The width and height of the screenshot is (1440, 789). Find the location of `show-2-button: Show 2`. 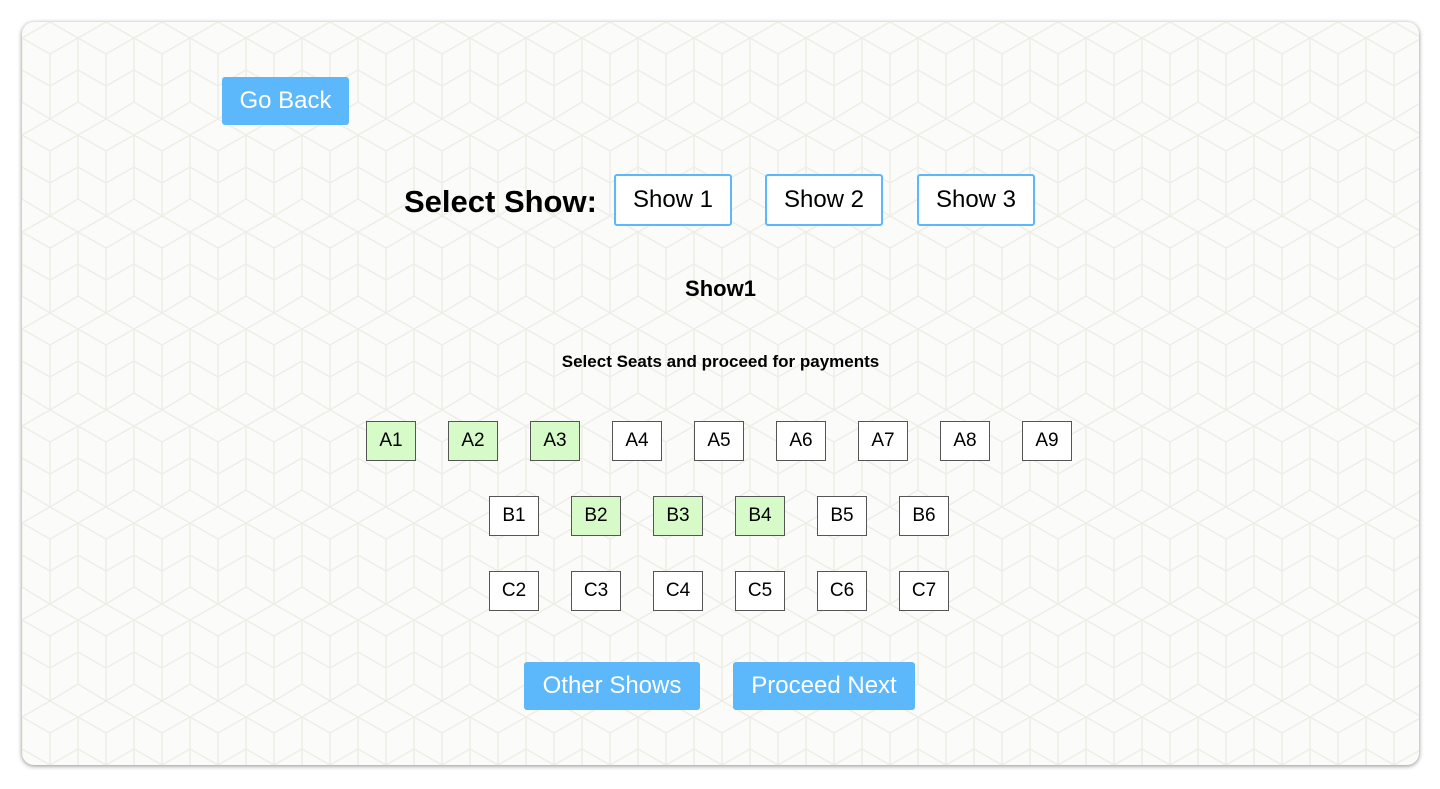

show-2-button: Show 2 is located at coordinates (824, 200).